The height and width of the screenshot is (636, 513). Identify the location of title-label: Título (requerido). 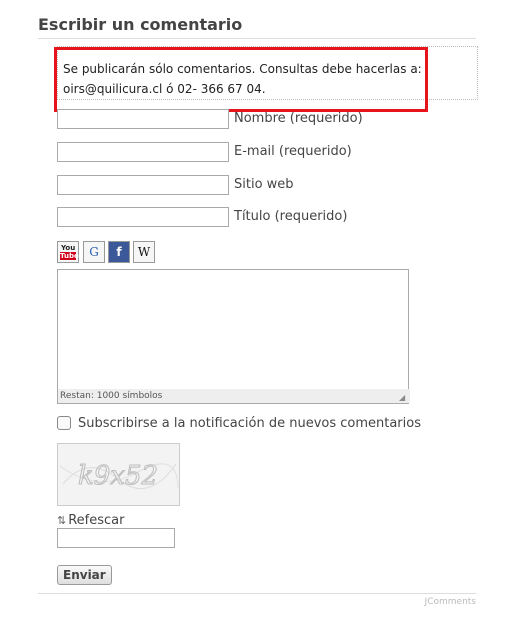
(291, 216).